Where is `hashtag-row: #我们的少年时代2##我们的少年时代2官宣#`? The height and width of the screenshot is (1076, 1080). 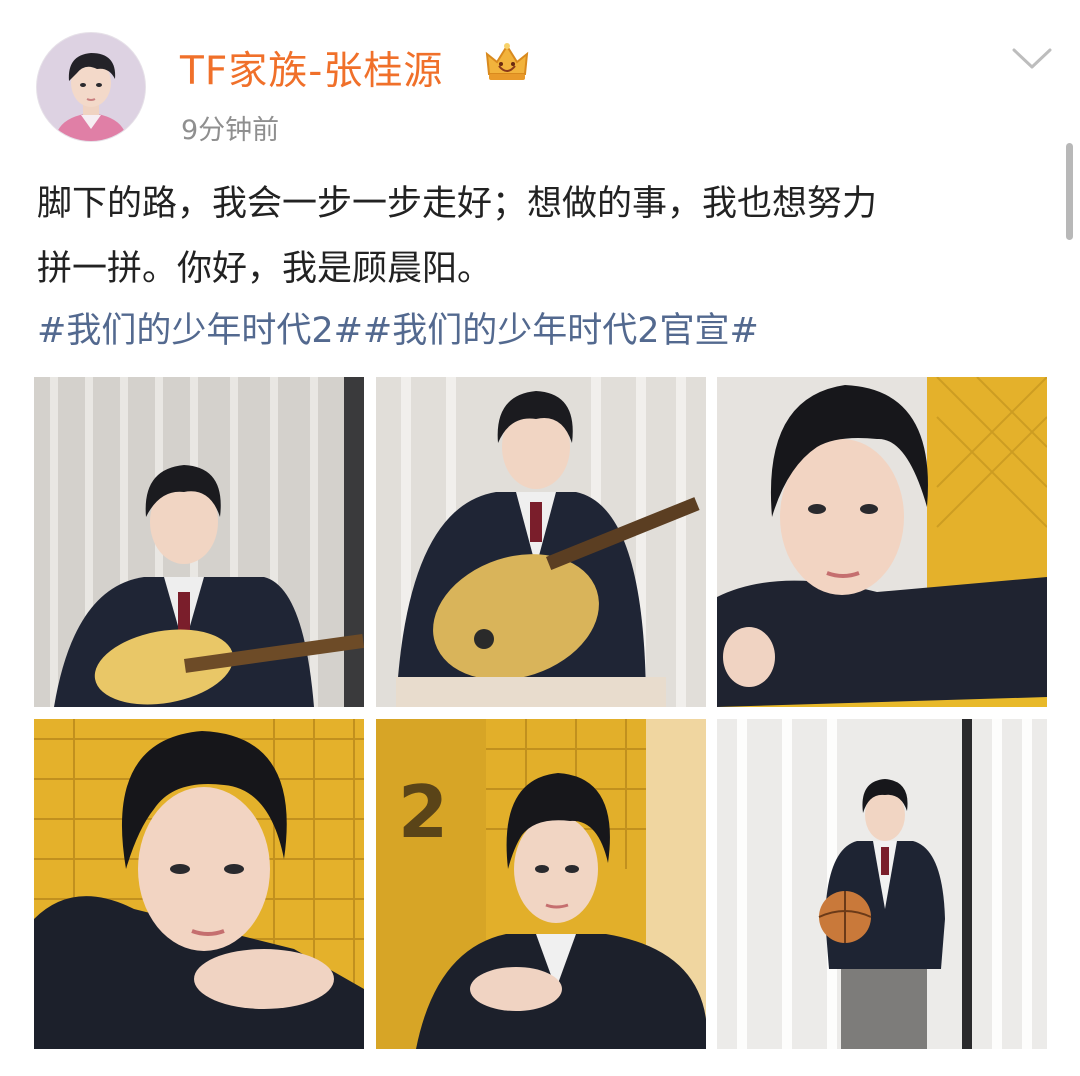 hashtag-row: #我们的少年时代2##我们的少年时代2官宣# is located at coordinates (398, 331).